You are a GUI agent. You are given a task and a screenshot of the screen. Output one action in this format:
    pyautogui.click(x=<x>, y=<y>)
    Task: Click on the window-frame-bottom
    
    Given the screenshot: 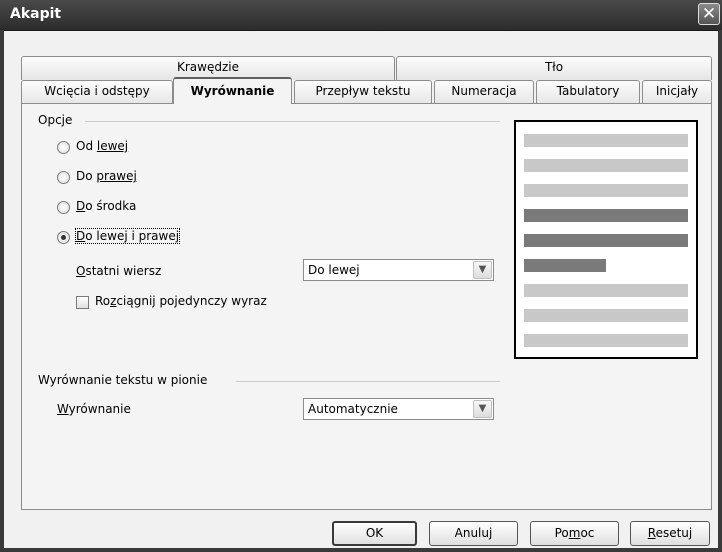 What is the action you would take?
    pyautogui.click(x=361, y=550)
    